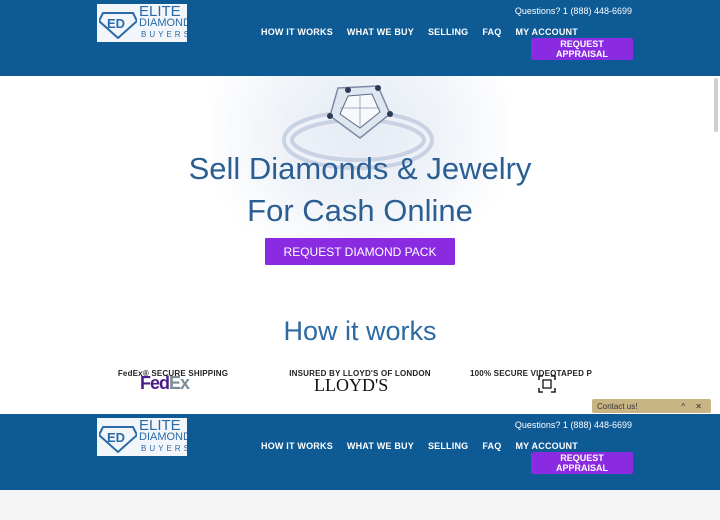 The width and height of the screenshot is (720, 520). Describe the element at coordinates (693, 406) in the screenshot. I see `contact-widget-controls: ^ ✕` at that location.